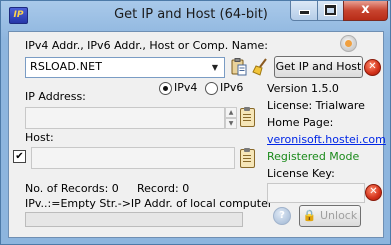 The image size is (391, 245). What do you see at coordinates (338, 215) in the screenshot?
I see `unlock-button-label: Unlock` at bounding box center [338, 215].